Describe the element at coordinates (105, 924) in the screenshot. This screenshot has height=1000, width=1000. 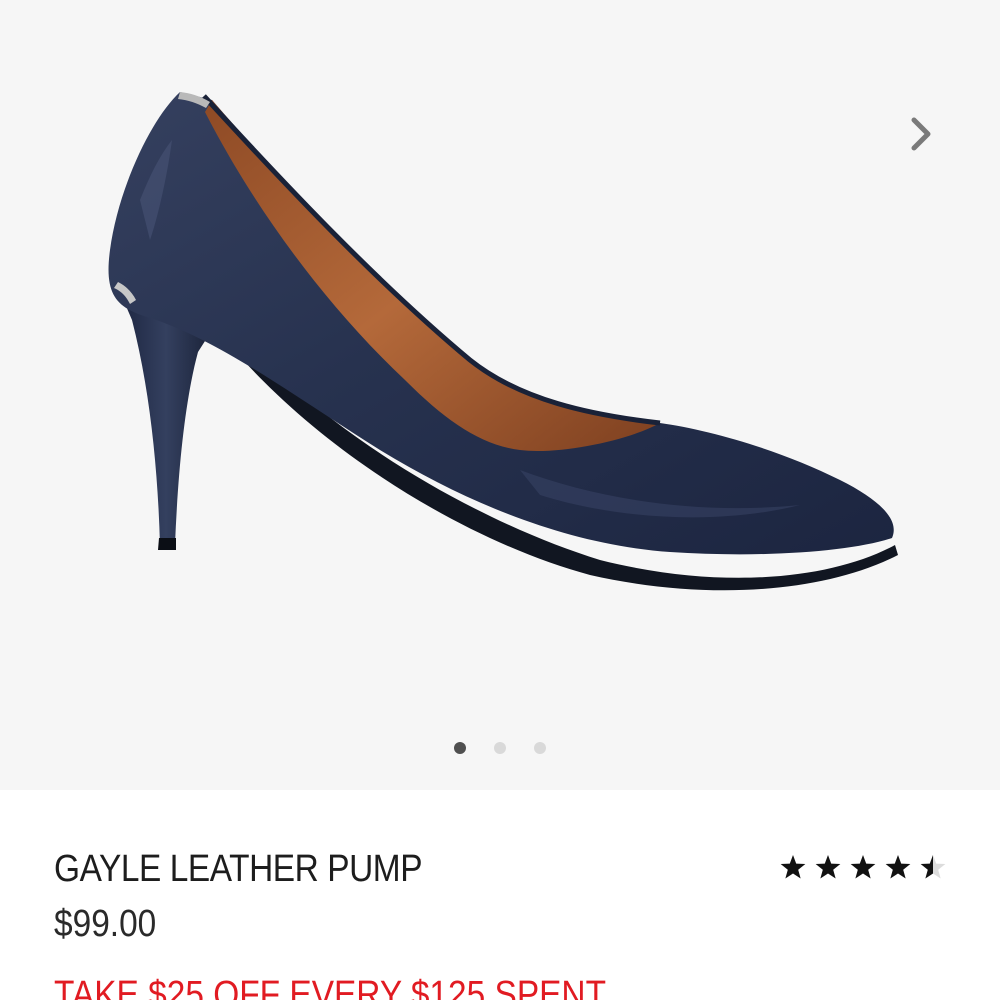
I see `product-price: $99.00` at that location.